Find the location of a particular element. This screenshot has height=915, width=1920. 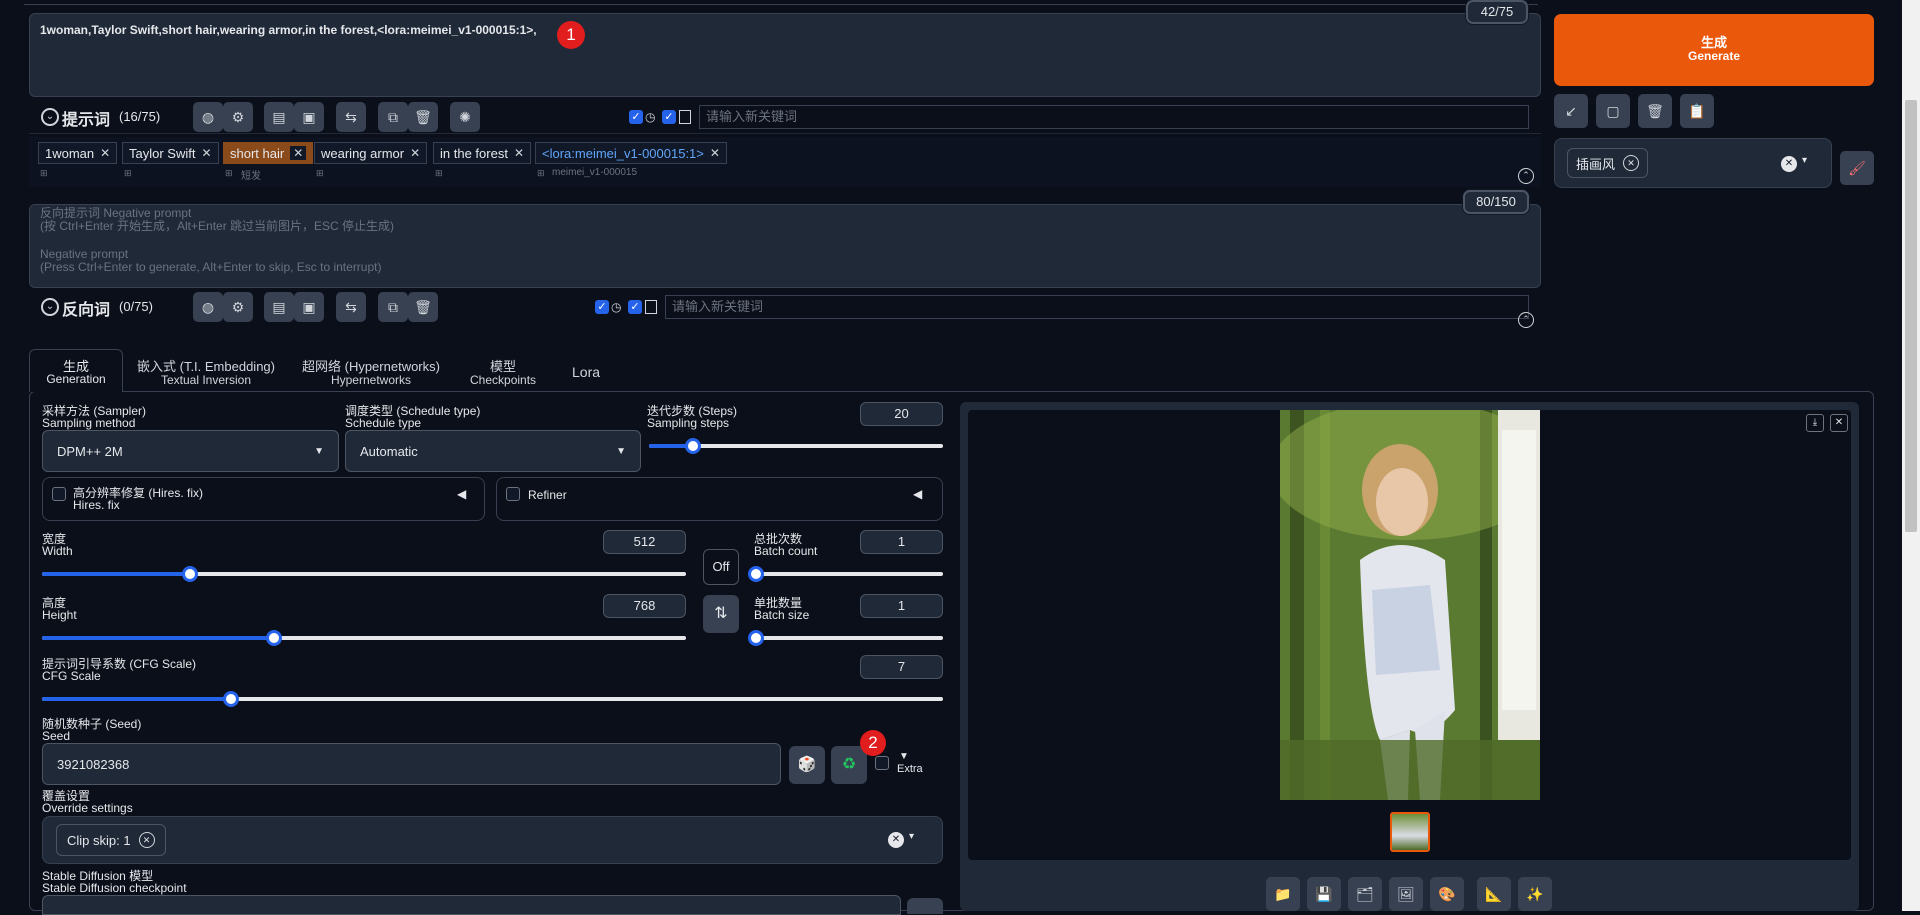

gallery-thumbnail is located at coordinates (1410, 832).